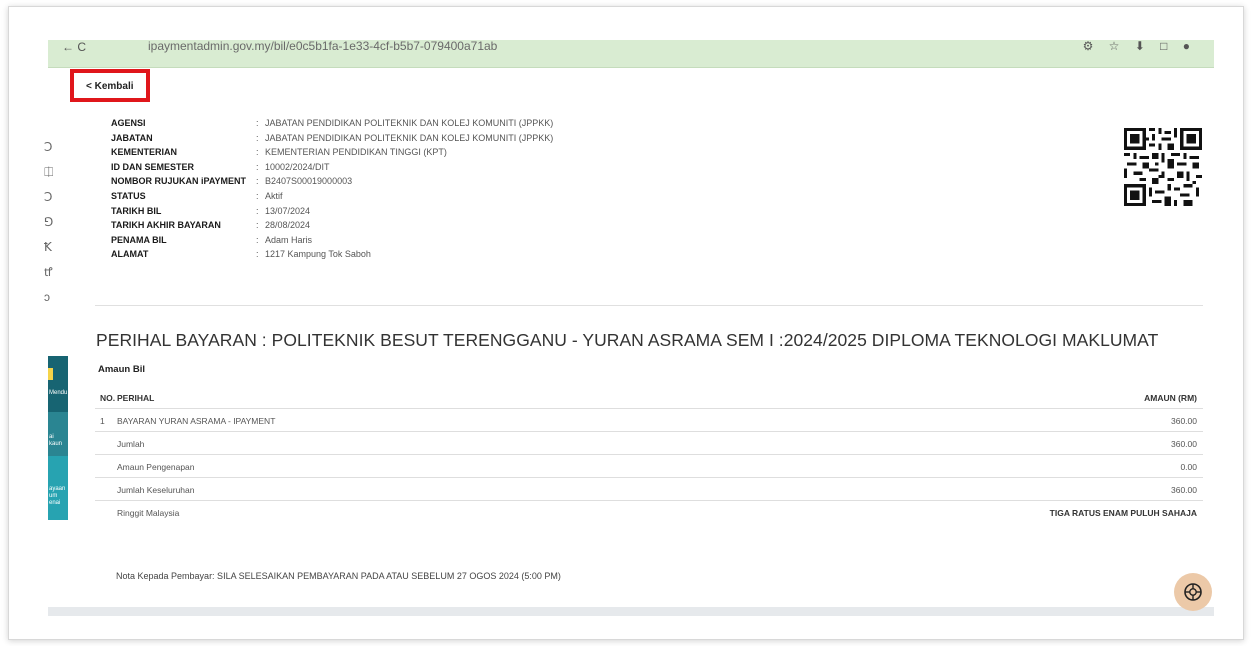  Describe the element at coordinates (309, 181) in the screenshot. I see `info-value: B2407S00019000003` at that location.